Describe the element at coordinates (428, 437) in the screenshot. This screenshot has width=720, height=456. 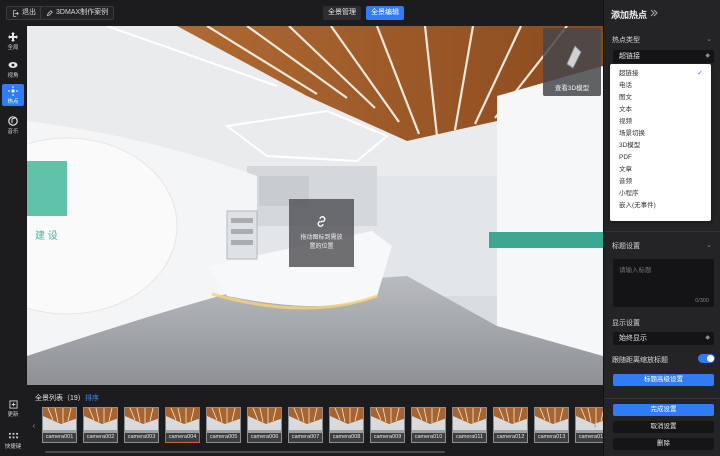
I see `thumbnail-label: camera010` at that location.